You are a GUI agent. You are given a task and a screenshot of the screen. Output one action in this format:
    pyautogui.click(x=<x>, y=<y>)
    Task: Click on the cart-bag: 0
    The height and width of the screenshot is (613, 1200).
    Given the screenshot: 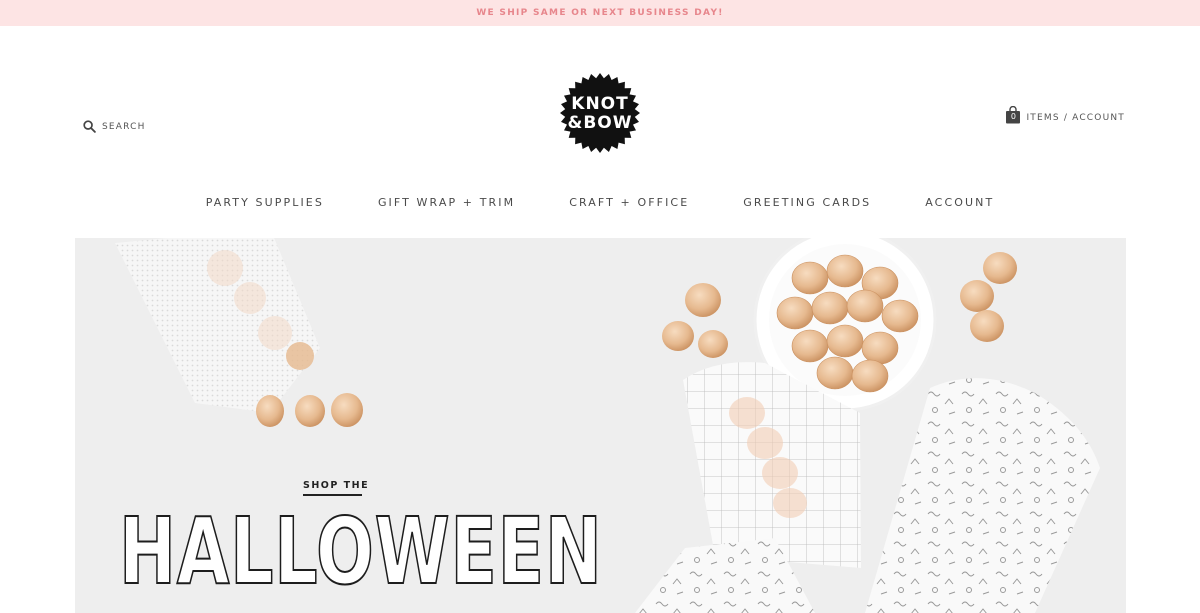 What is the action you would take?
    pyautogui.click(x=1013, y=115)
    